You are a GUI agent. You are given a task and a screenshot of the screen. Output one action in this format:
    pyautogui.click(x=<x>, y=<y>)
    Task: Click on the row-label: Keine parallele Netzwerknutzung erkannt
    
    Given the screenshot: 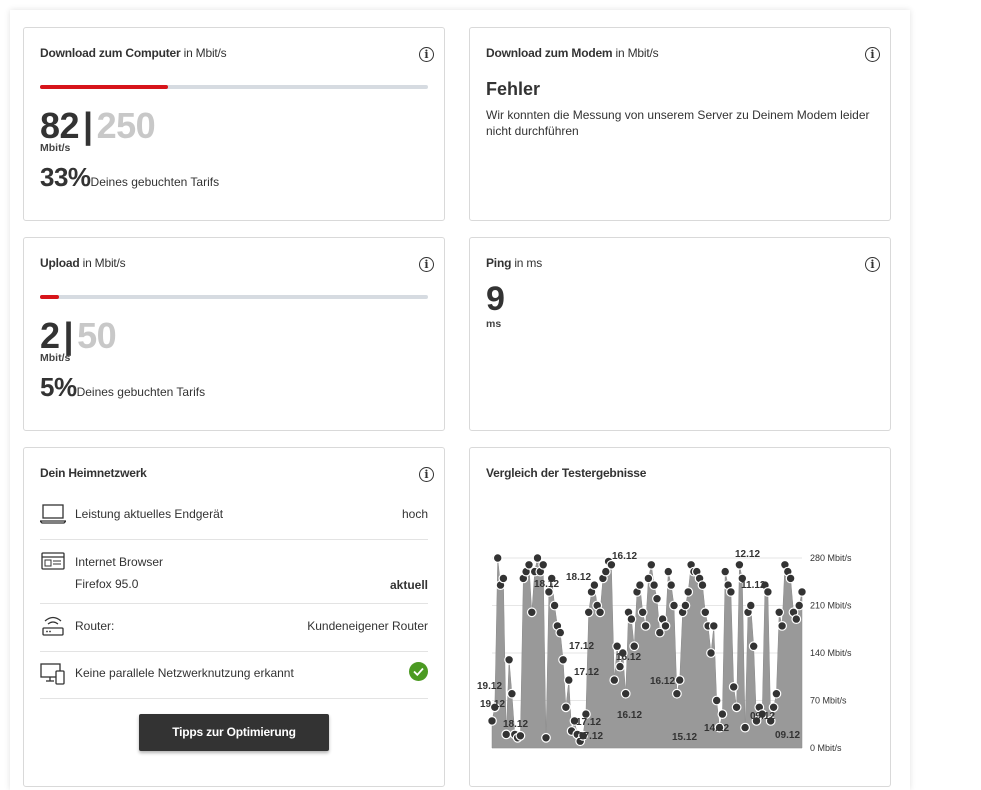 What is the action you would take?
    pyautogui.click(x=184, y=673)
    